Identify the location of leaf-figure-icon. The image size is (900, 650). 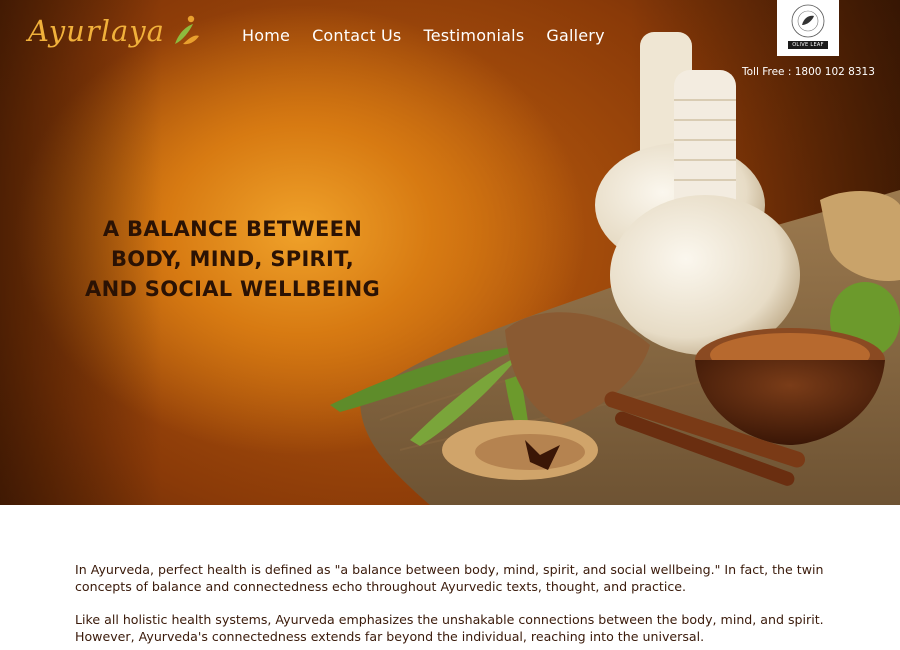
(186, 30).